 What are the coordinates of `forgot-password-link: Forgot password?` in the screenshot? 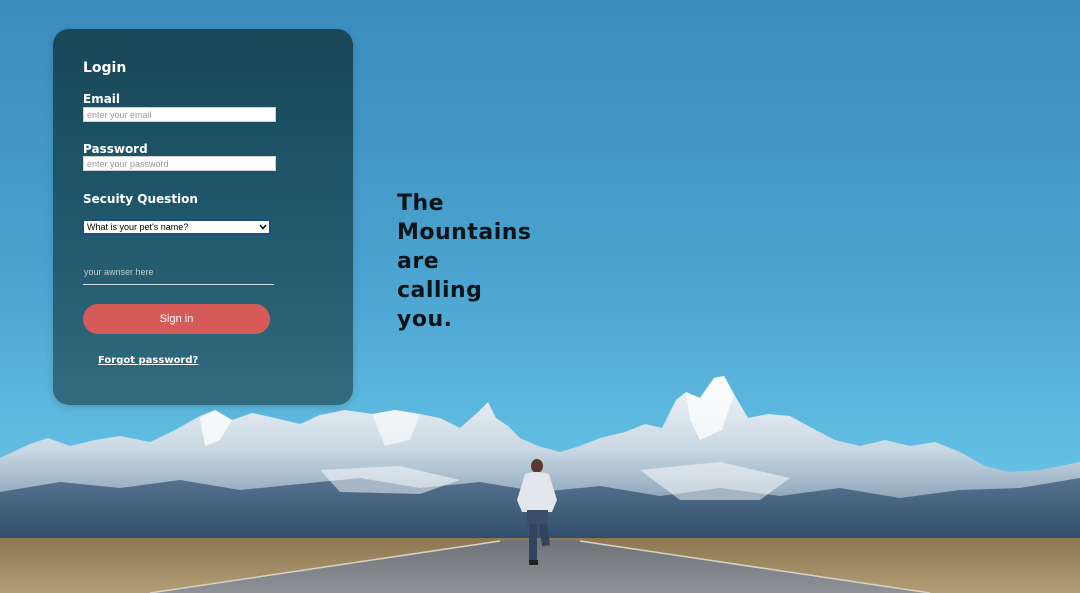 It's located at (148, 360).